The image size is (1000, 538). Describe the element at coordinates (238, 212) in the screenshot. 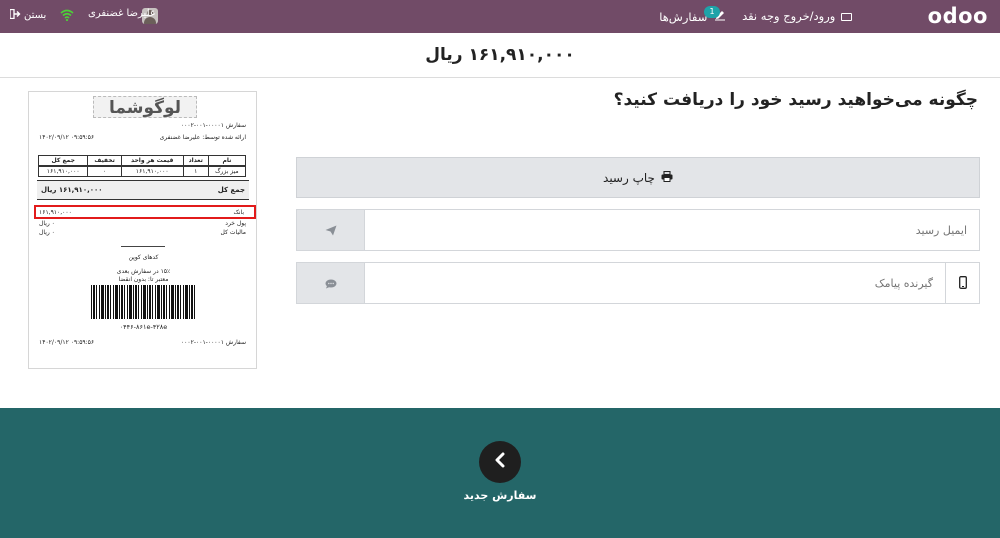

I see `payment-method-label: بانک` at that location.